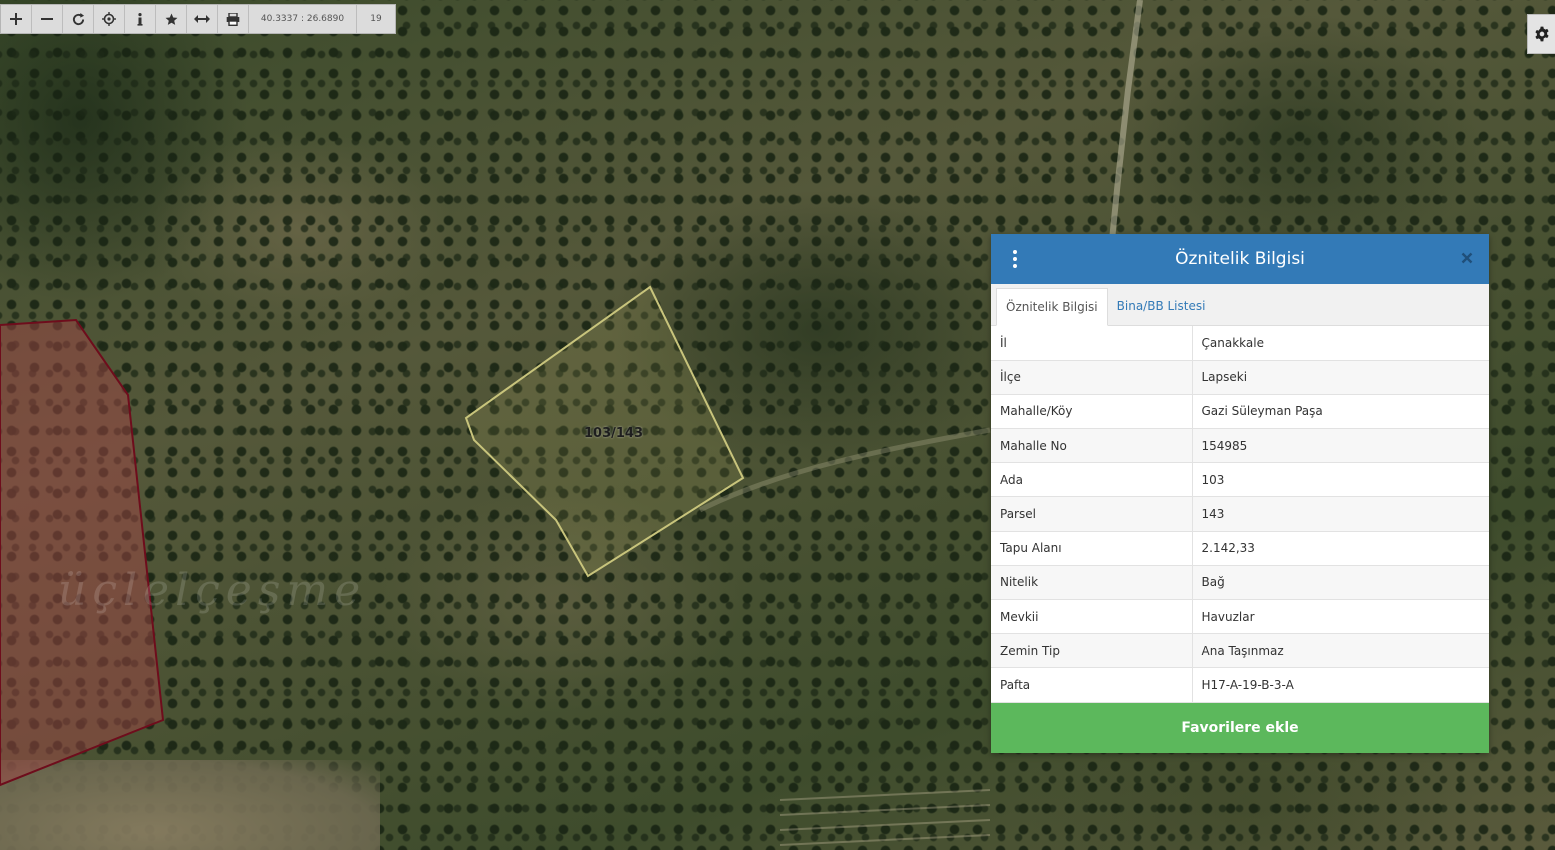 The width and height of the screenshot is (1555, 850). What do you see at coordinates (1092, 651) in the screenshot?
I see `attribute-key: Zemin Tip` at bounding box center [1092, 651].